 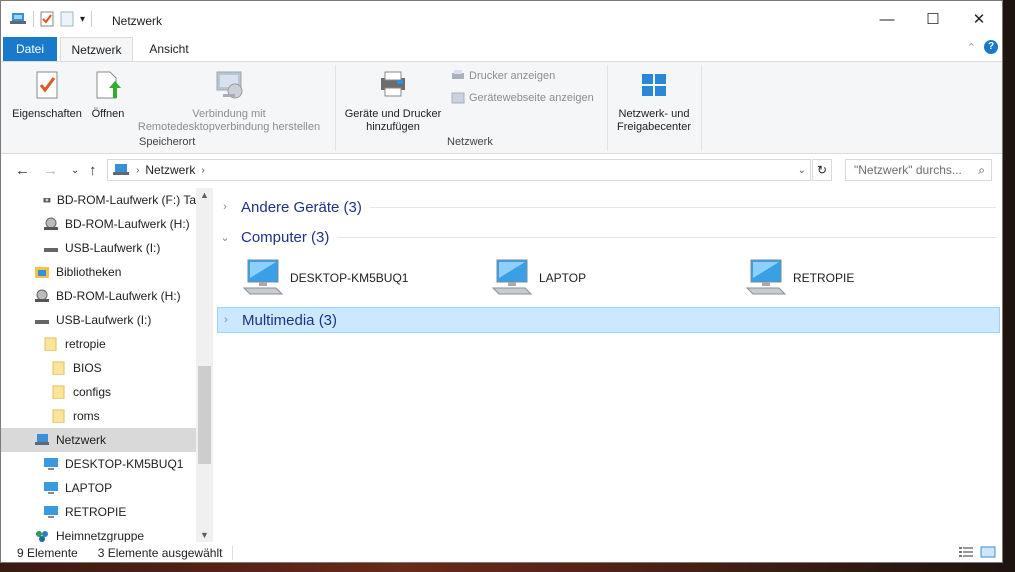 I want to click on nav-item-bd-rom-h: BD-ROM-Laufwerk (H:), so click(x=98, y=224).